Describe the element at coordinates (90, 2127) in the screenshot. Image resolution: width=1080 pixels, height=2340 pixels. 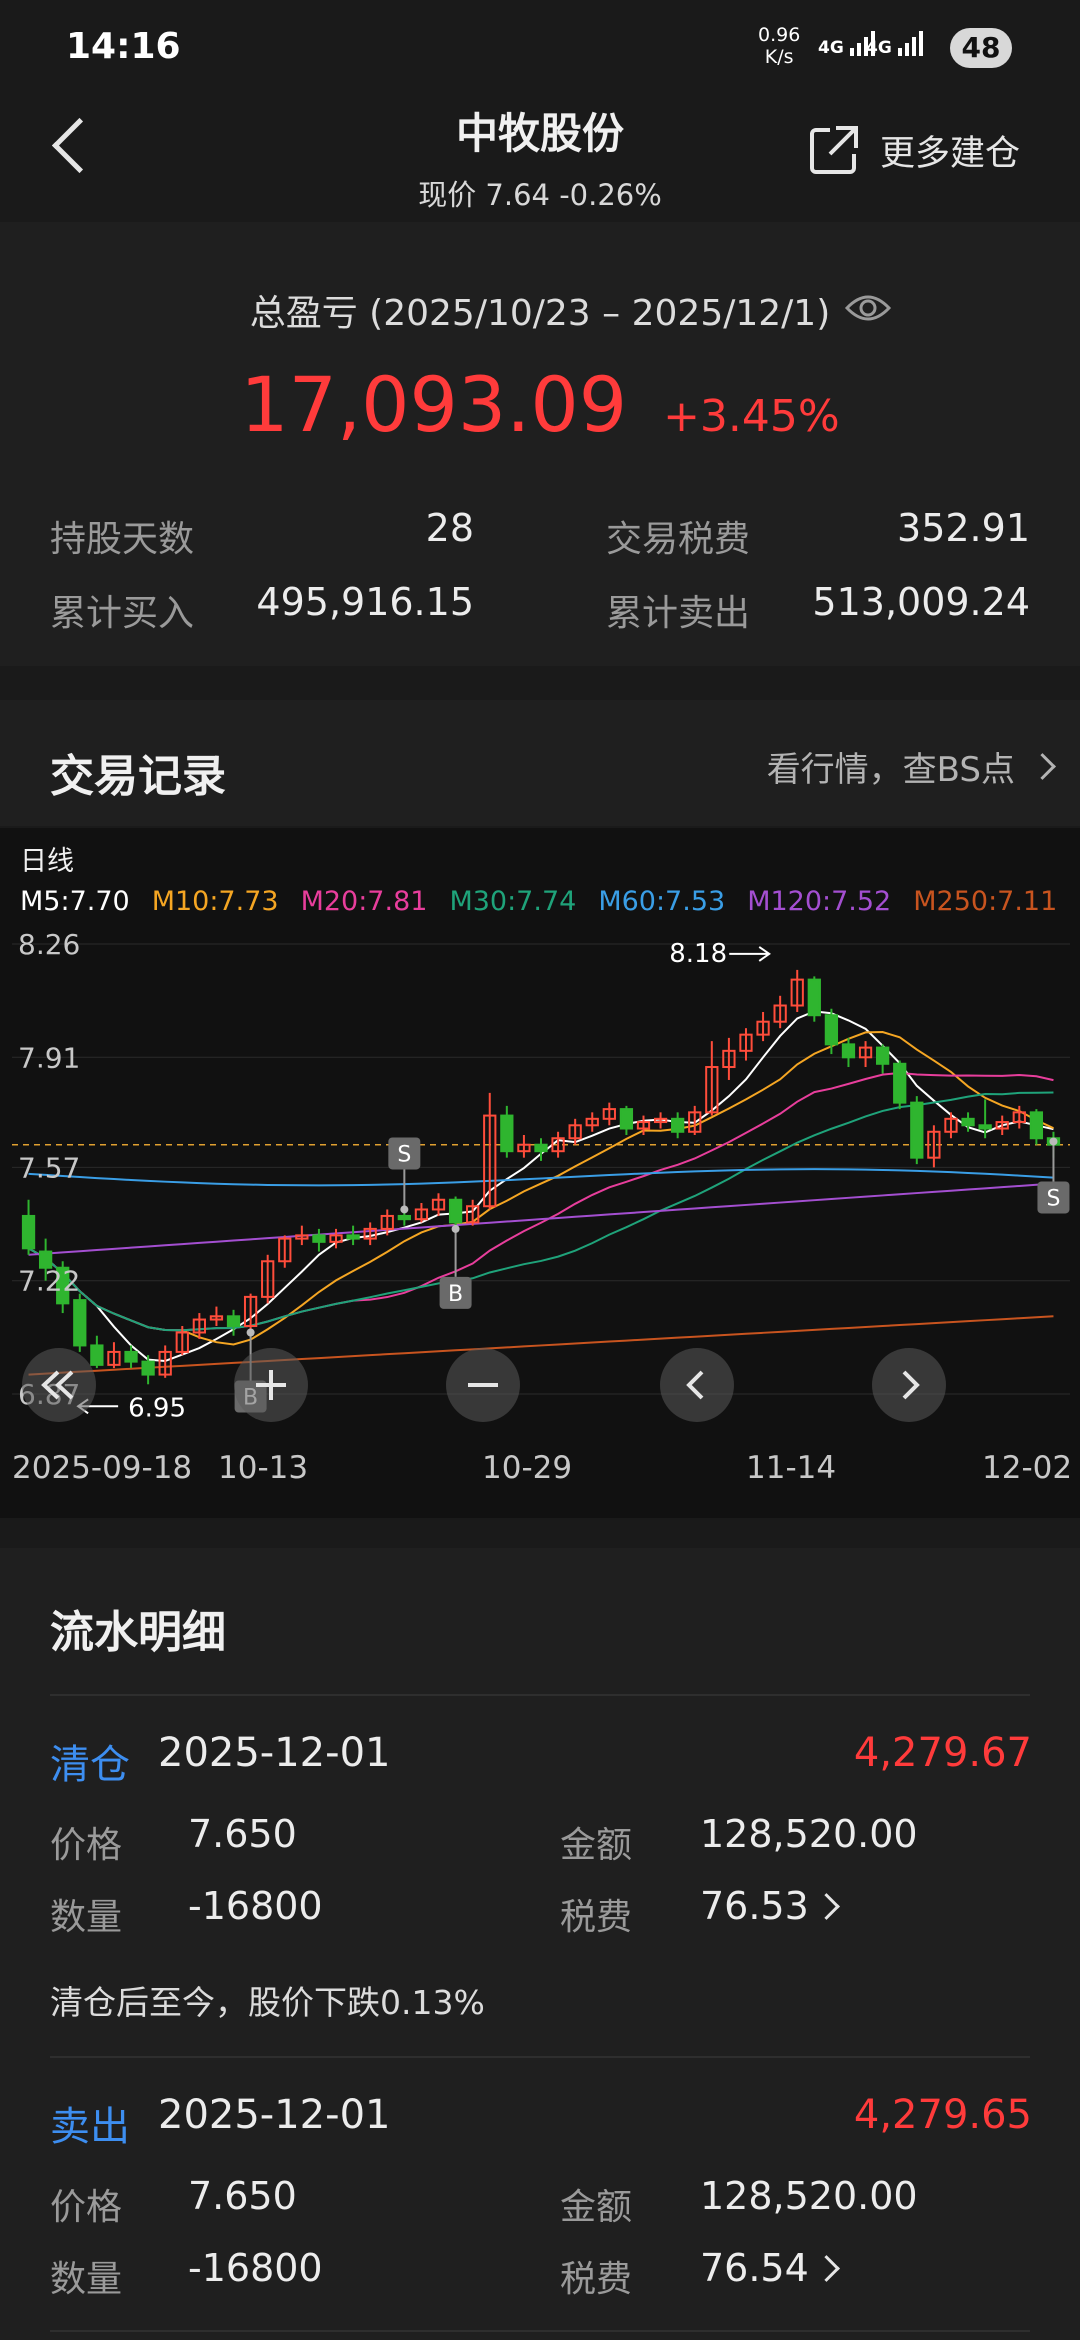
I see `flow-tag-sell: 卖出` at that location.